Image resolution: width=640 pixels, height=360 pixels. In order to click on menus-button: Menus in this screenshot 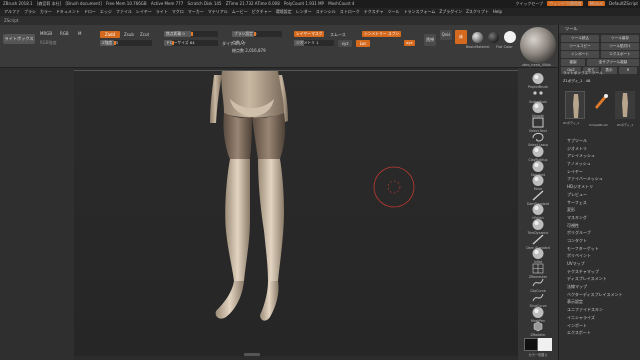, I will do `click(596, 3)`.